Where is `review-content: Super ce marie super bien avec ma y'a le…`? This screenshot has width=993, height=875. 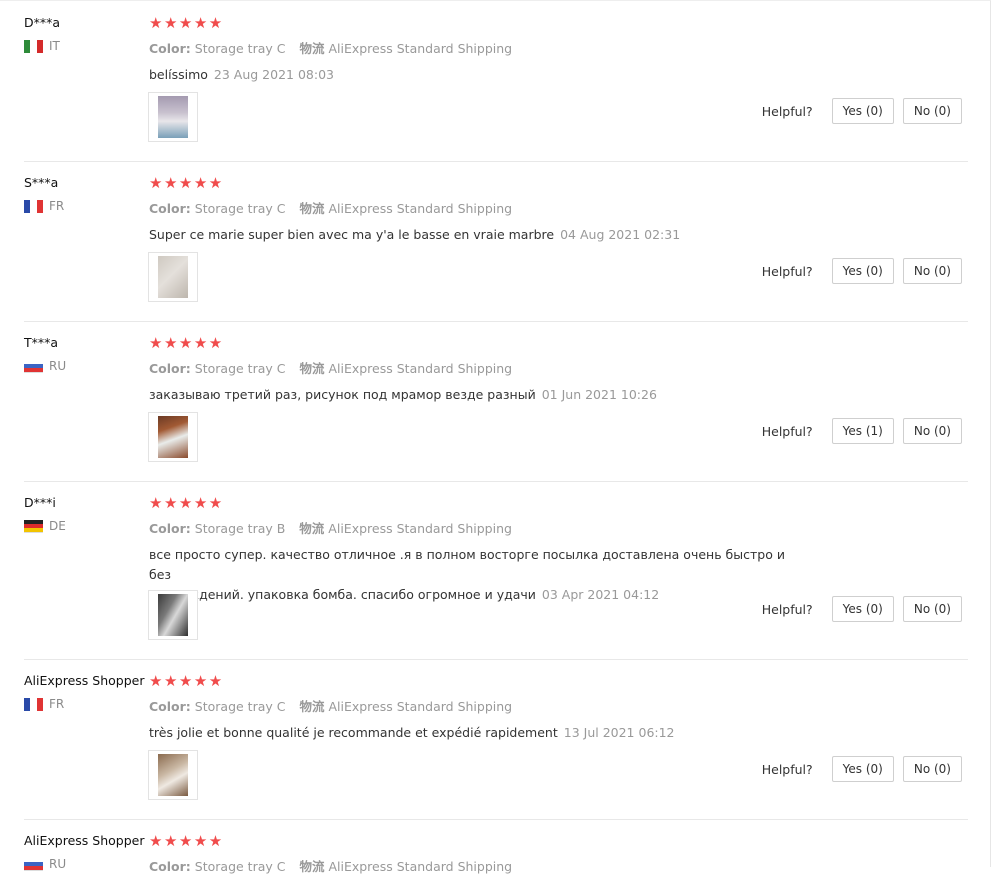 review-content: Super ce marie super bien avec ma y'a le… is located at coordinates (352, 234).